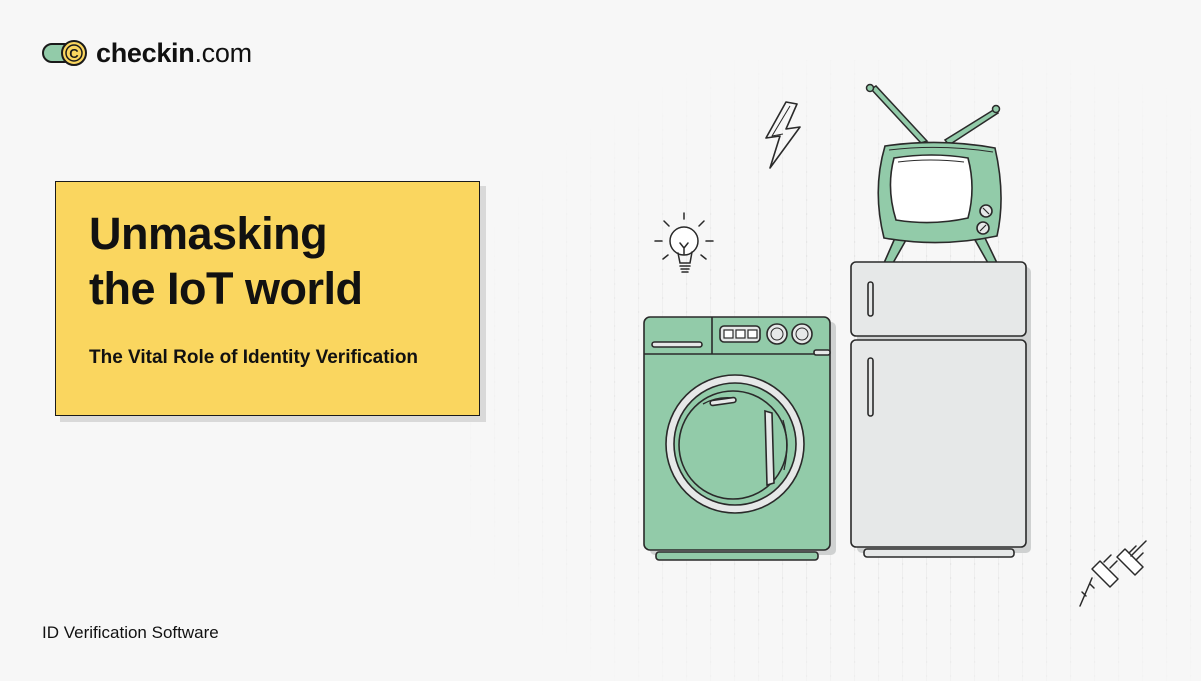 The width and height of the screenshot is (1201, 681). Describe the element at coordinates (783, 135) in the screenshot. I see `lightning-icon` at that location.